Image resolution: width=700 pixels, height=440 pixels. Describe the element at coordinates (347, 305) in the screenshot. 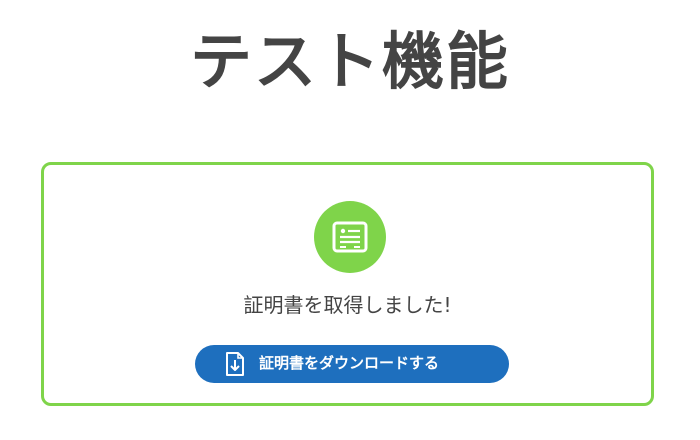

I see `success-message: 証明書を取得しました!` at that location.